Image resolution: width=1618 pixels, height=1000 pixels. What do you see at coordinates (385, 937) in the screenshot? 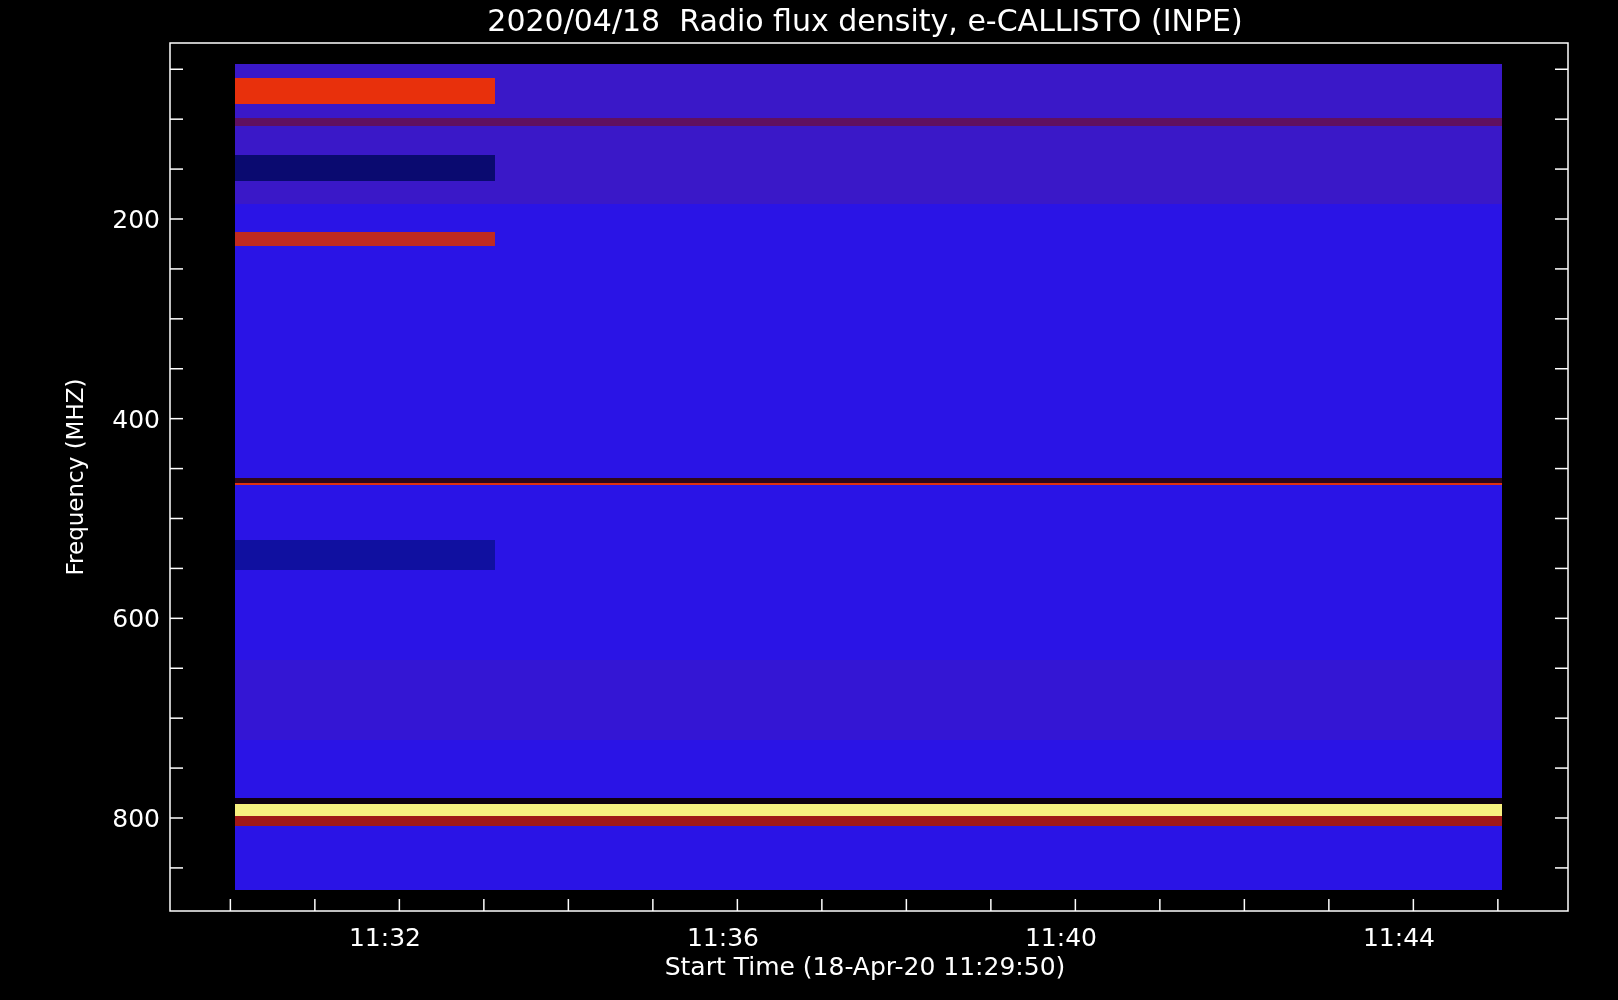
I see `x-tick-label: 11:32` at bounding box center [385, 937].